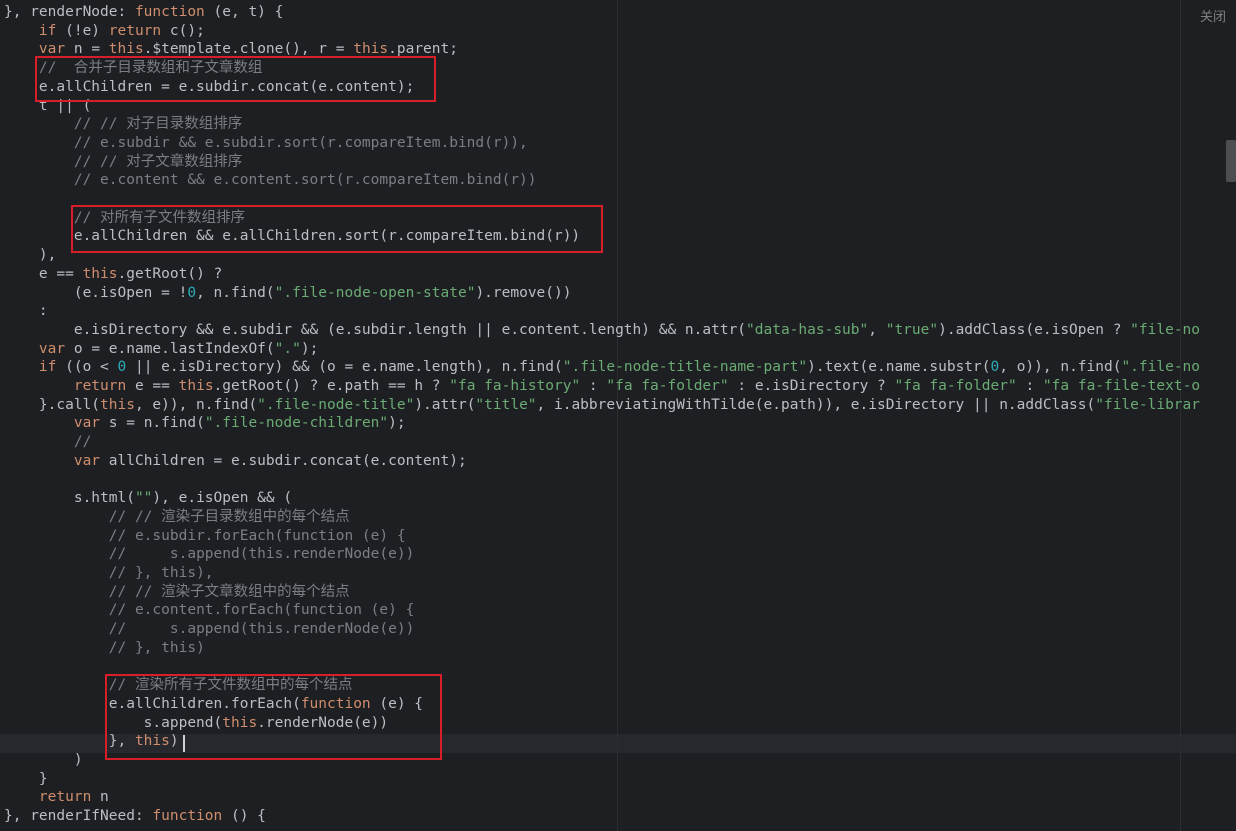  Describe the element at coordinates (133, 68) in the screenshot. I see `code-line: // 合并子目录数组和子文章数组` at that location.